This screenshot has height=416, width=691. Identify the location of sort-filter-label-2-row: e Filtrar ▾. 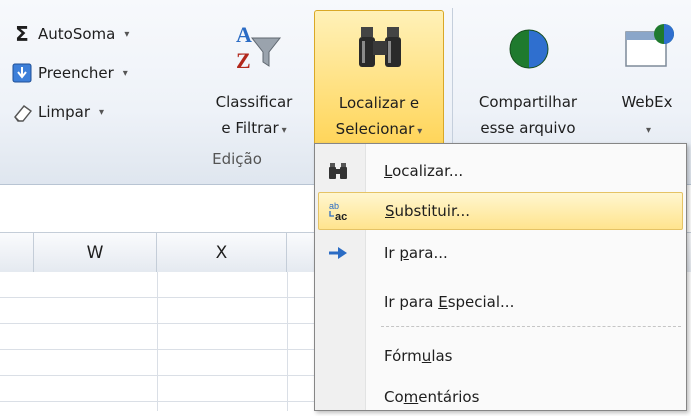
(254, 129).